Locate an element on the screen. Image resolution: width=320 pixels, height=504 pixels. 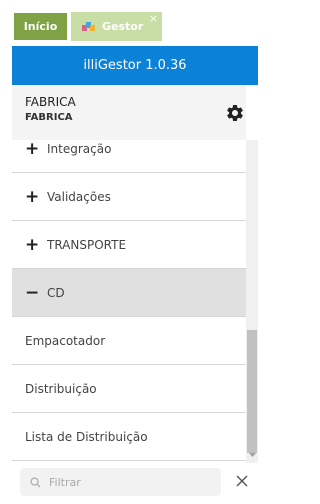
company-subtitle: FABRICA is located at coordinates (49, 117).